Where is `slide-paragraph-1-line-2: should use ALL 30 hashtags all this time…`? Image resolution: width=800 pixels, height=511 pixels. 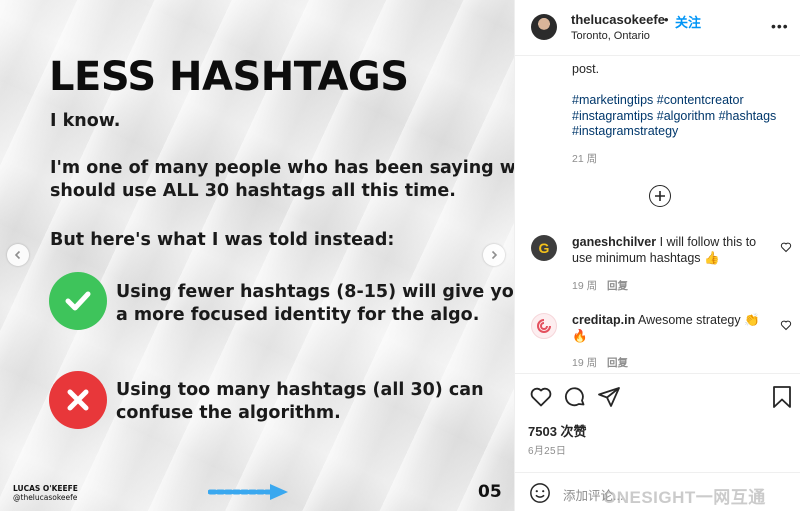 slide-paragraph-1-line-2: should use ALL 30 hashtags all this time… is located at coordinates (253, 191).